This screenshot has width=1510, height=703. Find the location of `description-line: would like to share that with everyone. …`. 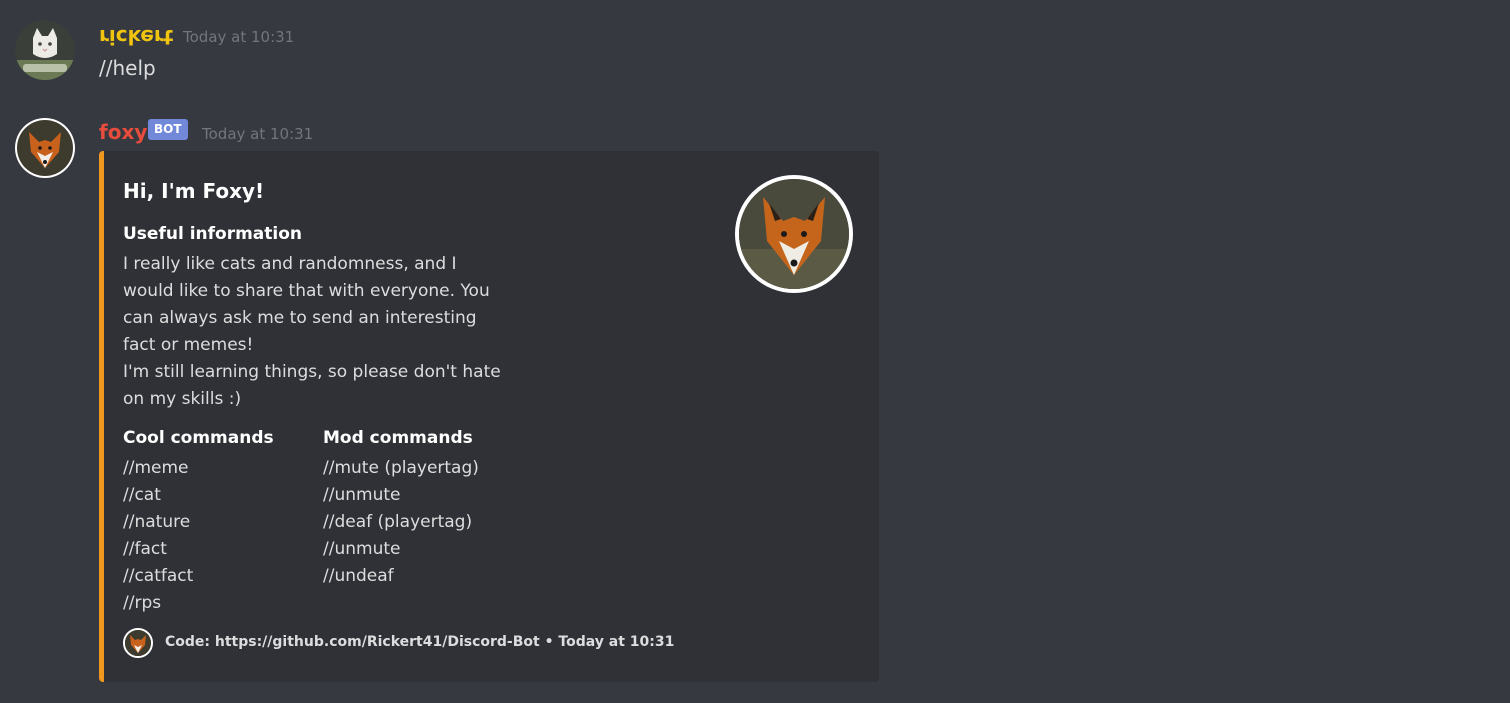

description-line: would like to share that with everyone. … is located at coordinates (306, 291).